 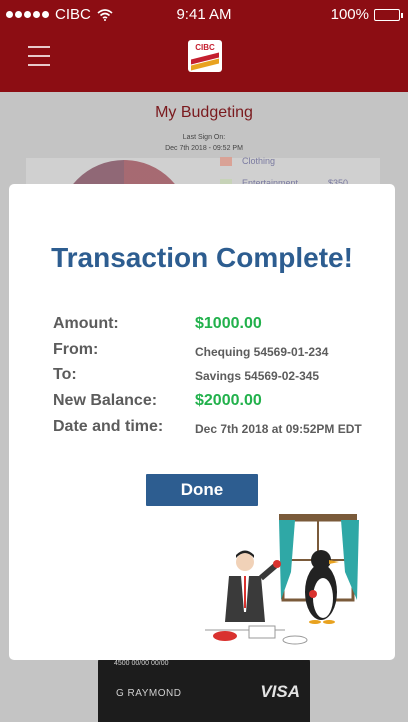 I want to click on new-balance-value: $2000.00, so click(x=228, y=400).